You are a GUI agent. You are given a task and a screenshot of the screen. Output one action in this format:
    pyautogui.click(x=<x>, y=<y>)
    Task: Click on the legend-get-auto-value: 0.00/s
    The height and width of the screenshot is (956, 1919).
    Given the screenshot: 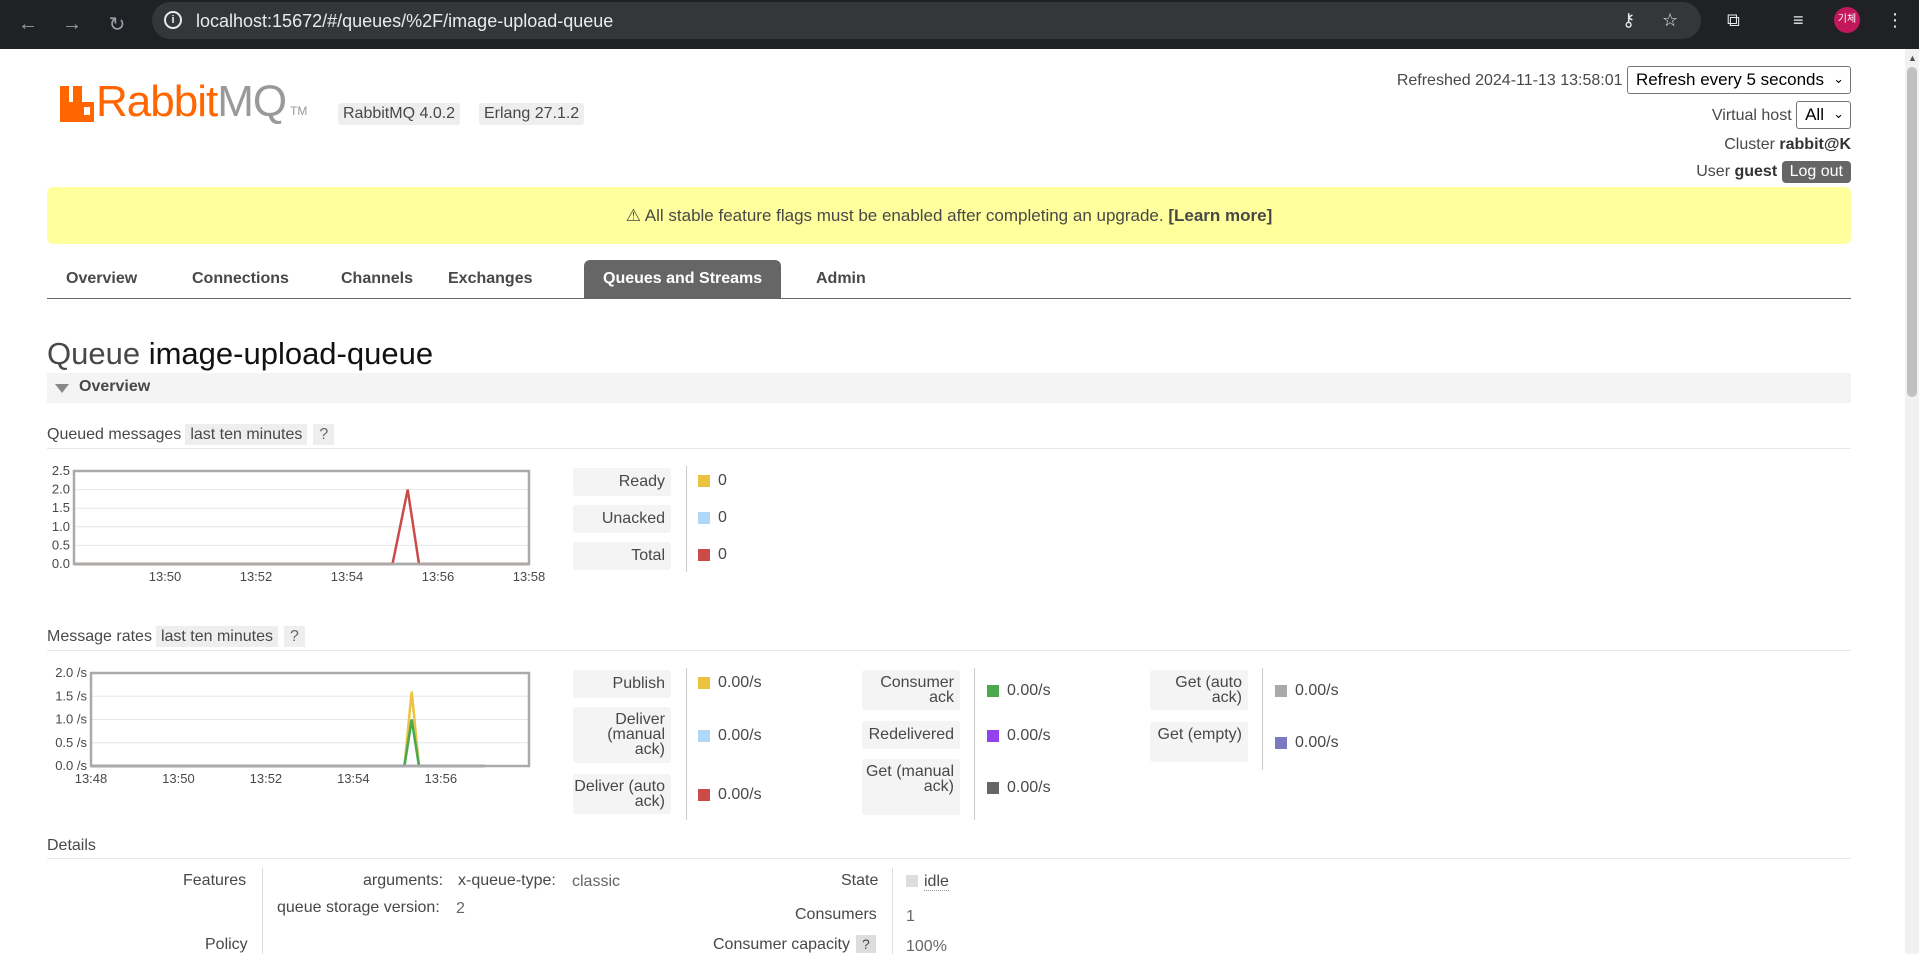 What is the action you would take?
    pyautogui.click(x=1307, y=691)
    